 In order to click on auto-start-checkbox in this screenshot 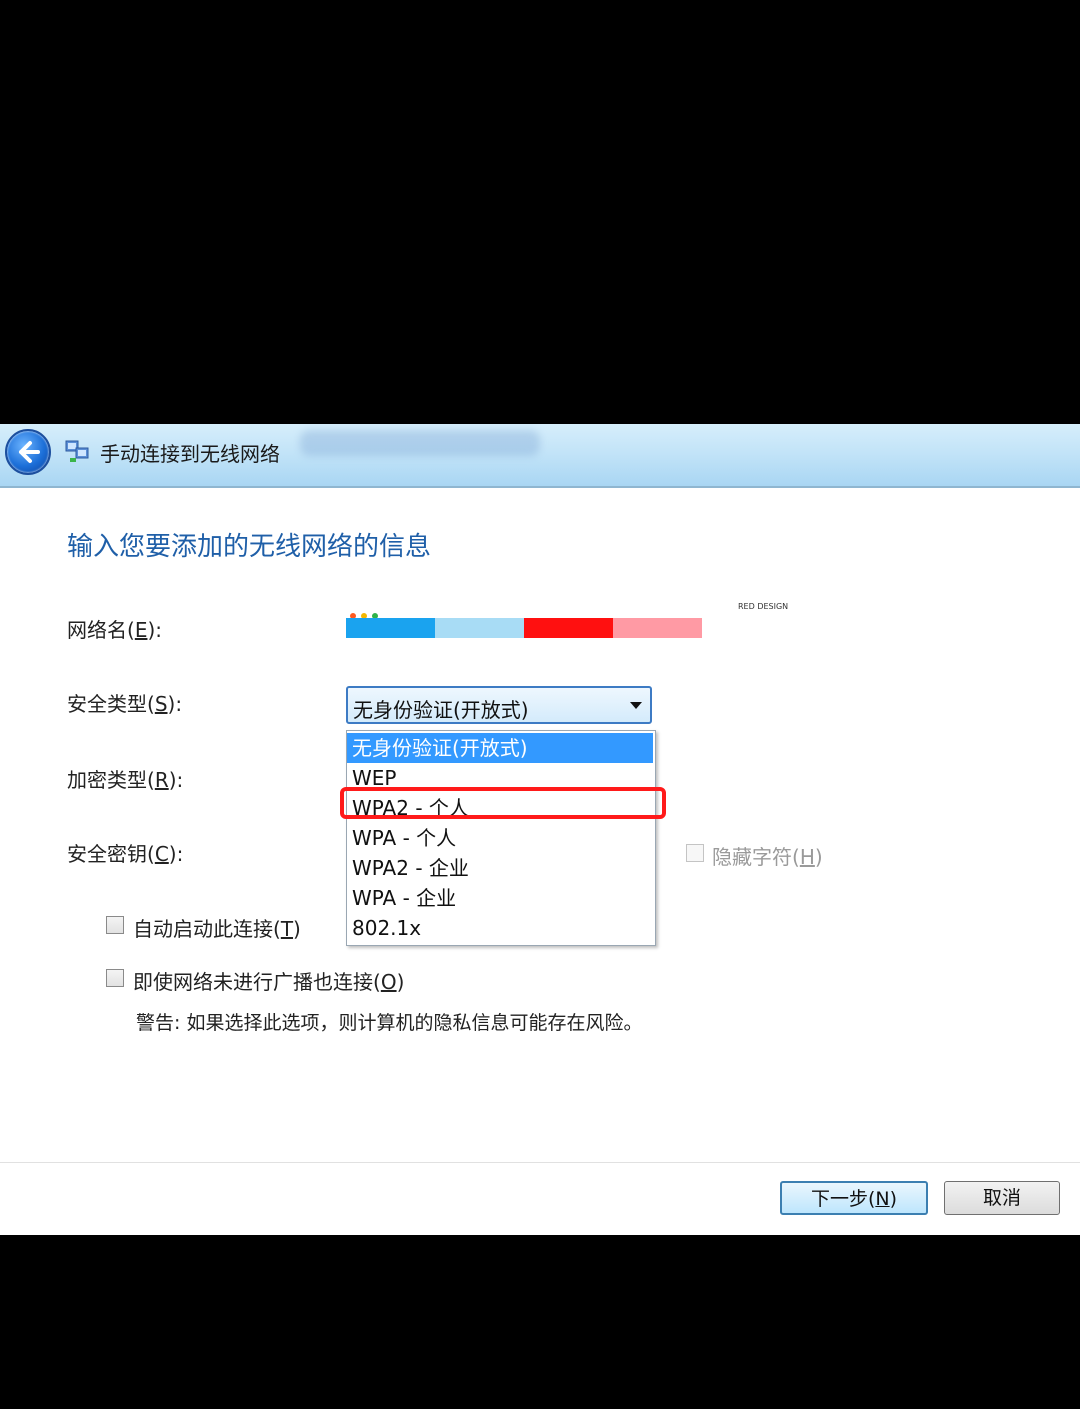, I will do `click(115, 925)`.